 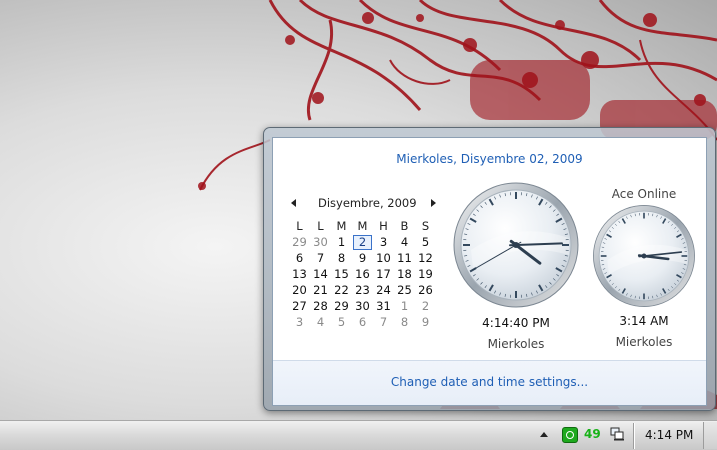 I want to click on calendar-day: 11, so click(x=404, y=258).